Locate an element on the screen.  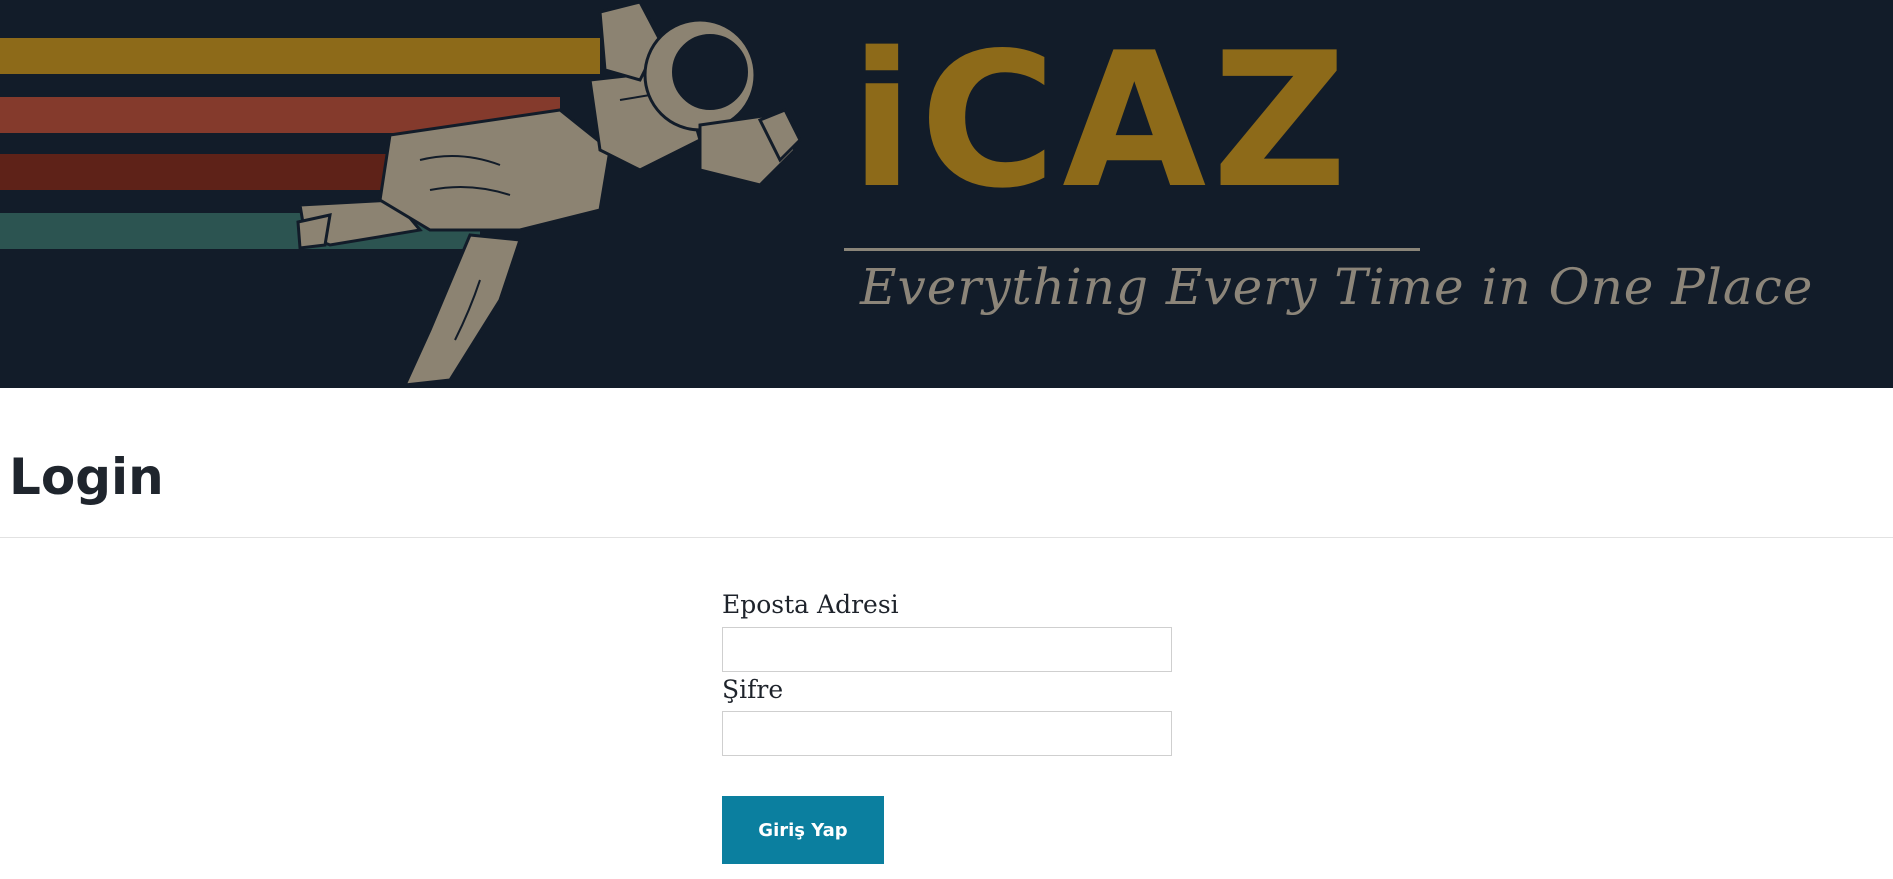
email-label: Eposta Adresi is located at coordinates (810, 604).